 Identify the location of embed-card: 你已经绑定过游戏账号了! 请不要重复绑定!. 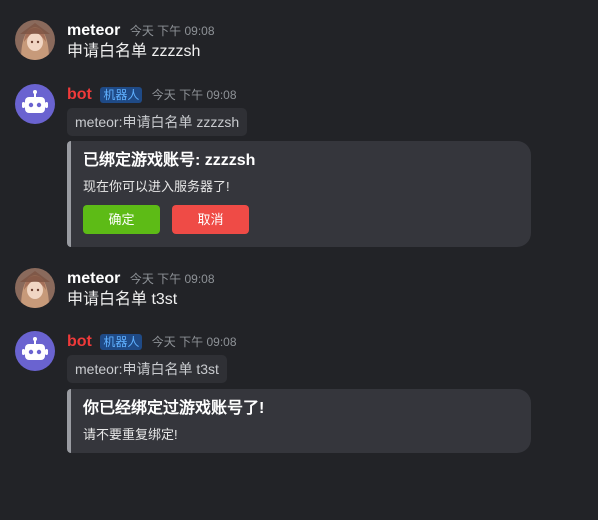
(299, 421).